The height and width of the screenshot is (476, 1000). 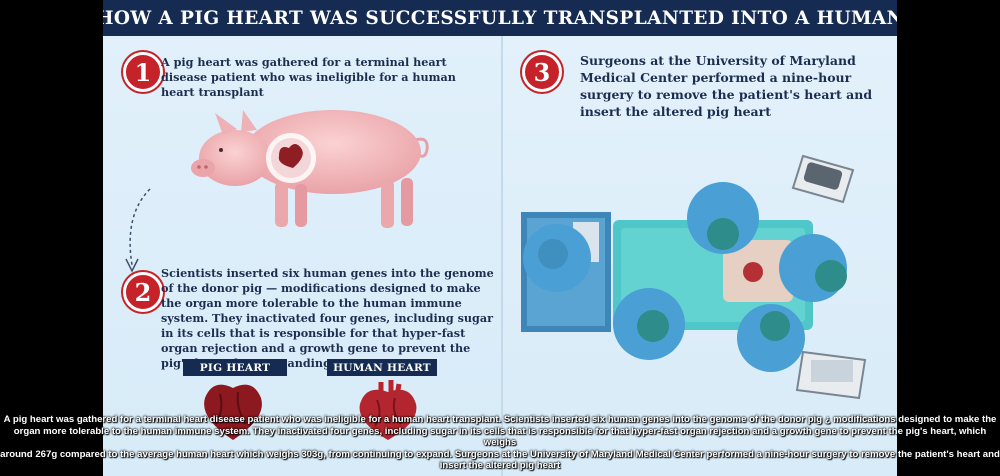 What do you see at coordinates (500, 466) in the screenshot?
I see `caption-line: insert the altered pig heart` at bounding box center [500, 466].